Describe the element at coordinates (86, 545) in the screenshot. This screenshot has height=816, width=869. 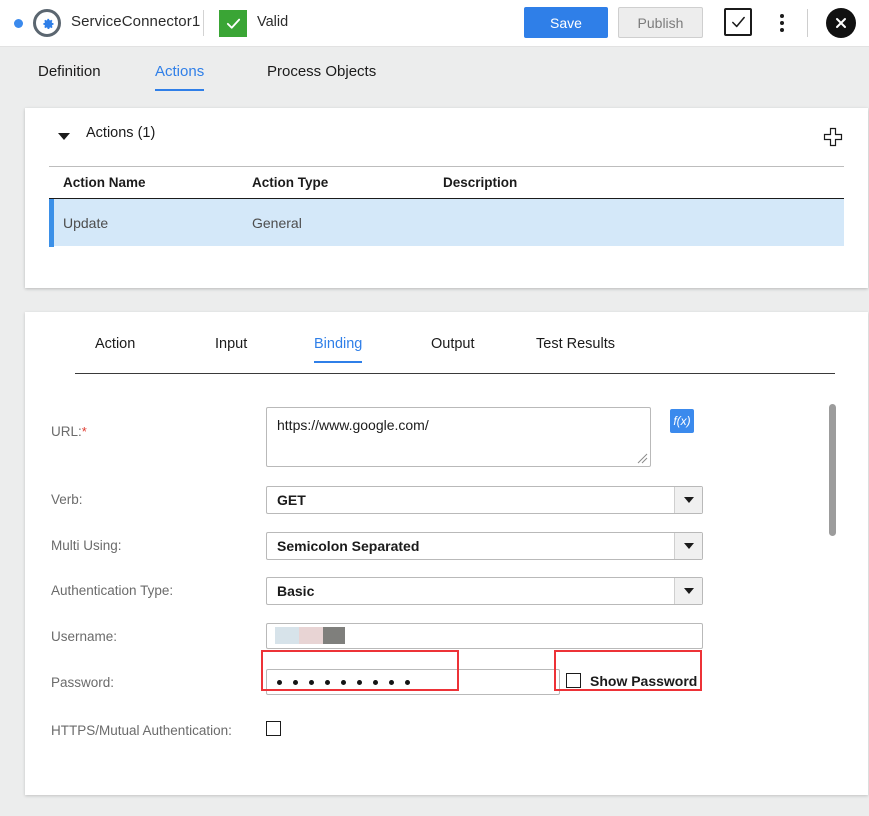
I see `label-multi-using: Multi Using:` at that location.